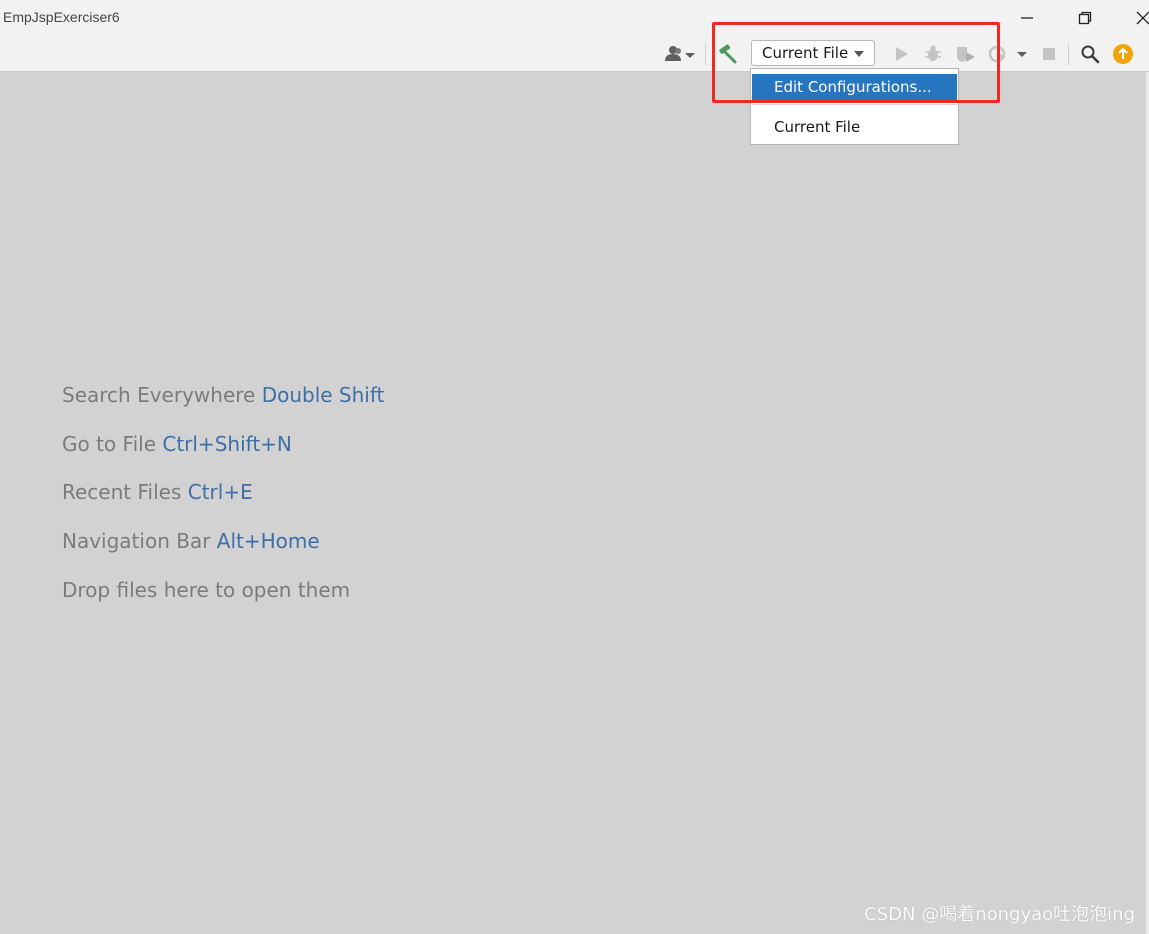 The image size is (1149, 934). I want to click on hint-text: Drop files here to open them, so click(206, 590).